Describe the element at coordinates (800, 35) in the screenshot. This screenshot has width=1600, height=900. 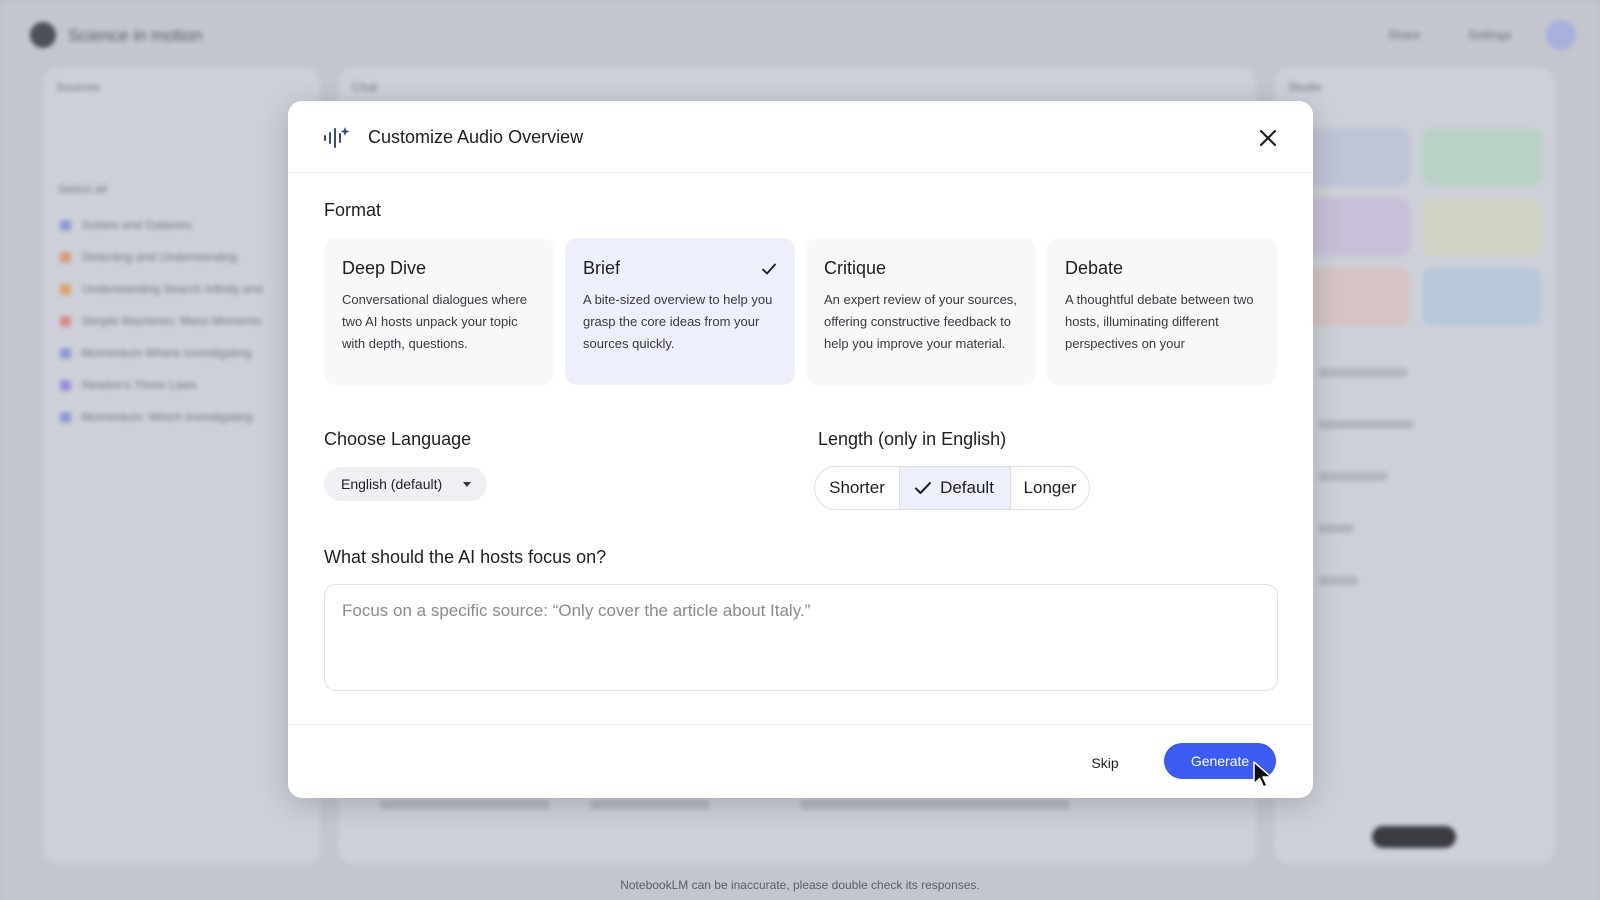
I see `app-header: Science in motion Share Settings` at that location.